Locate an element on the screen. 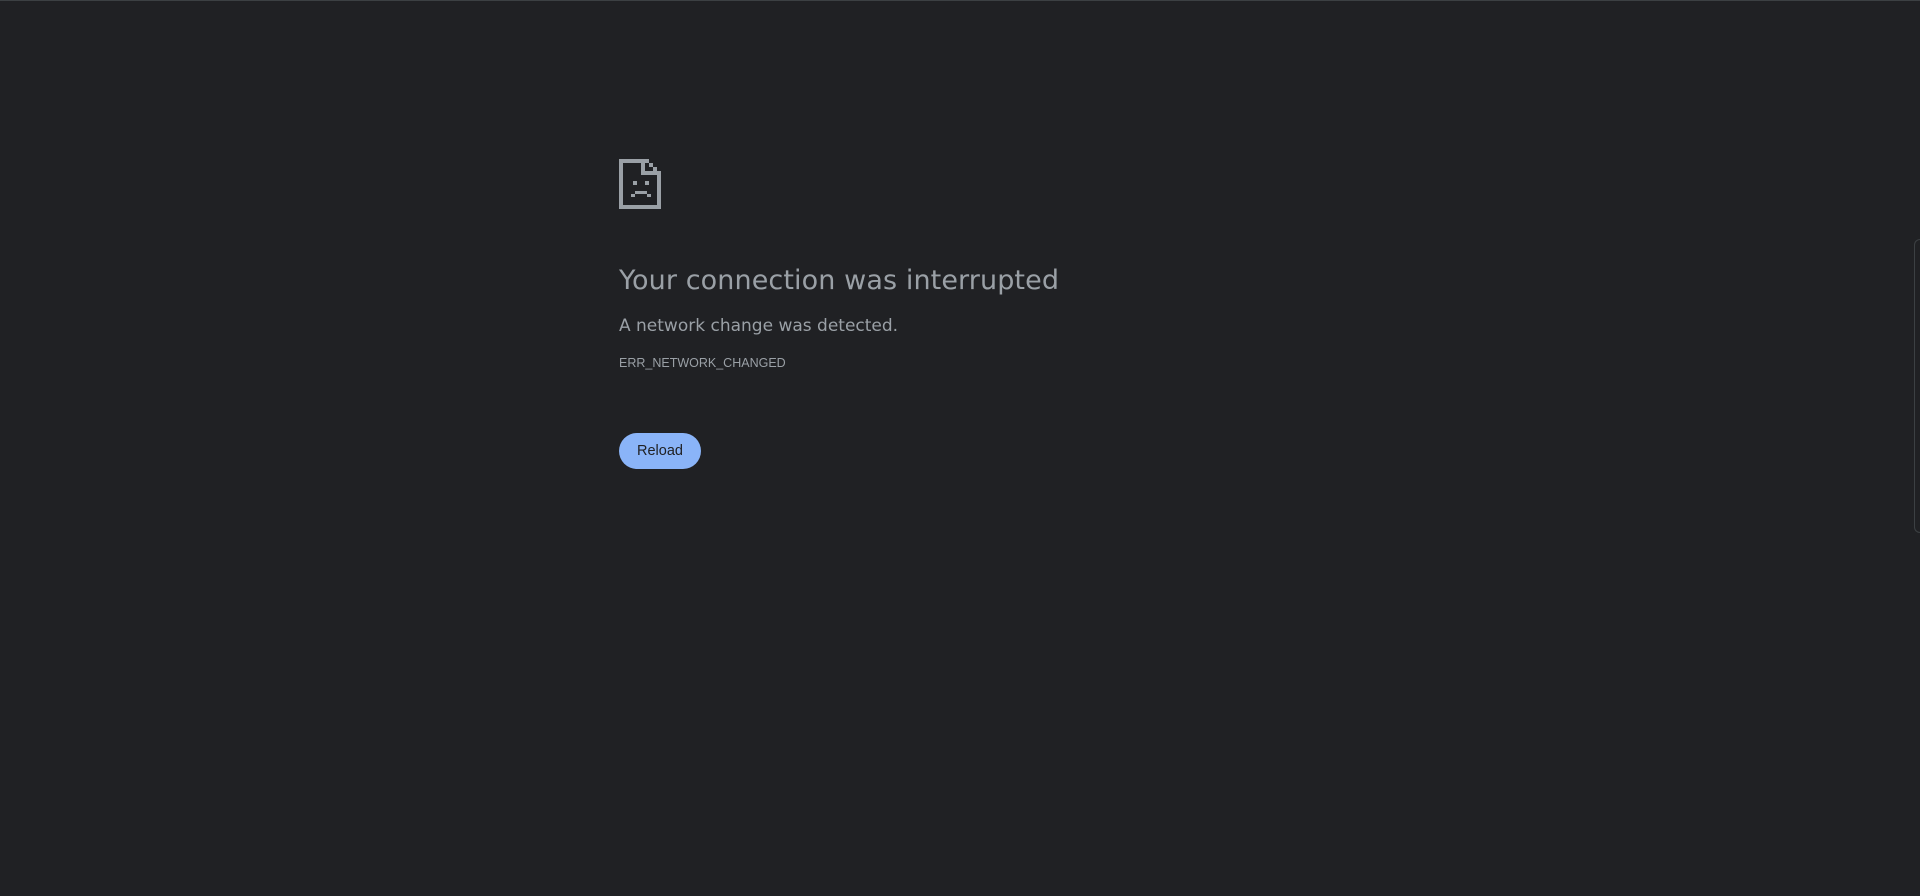 This screenshot has width=1920, height=896. reload-button: Reload is located at coordinates (660, 451).